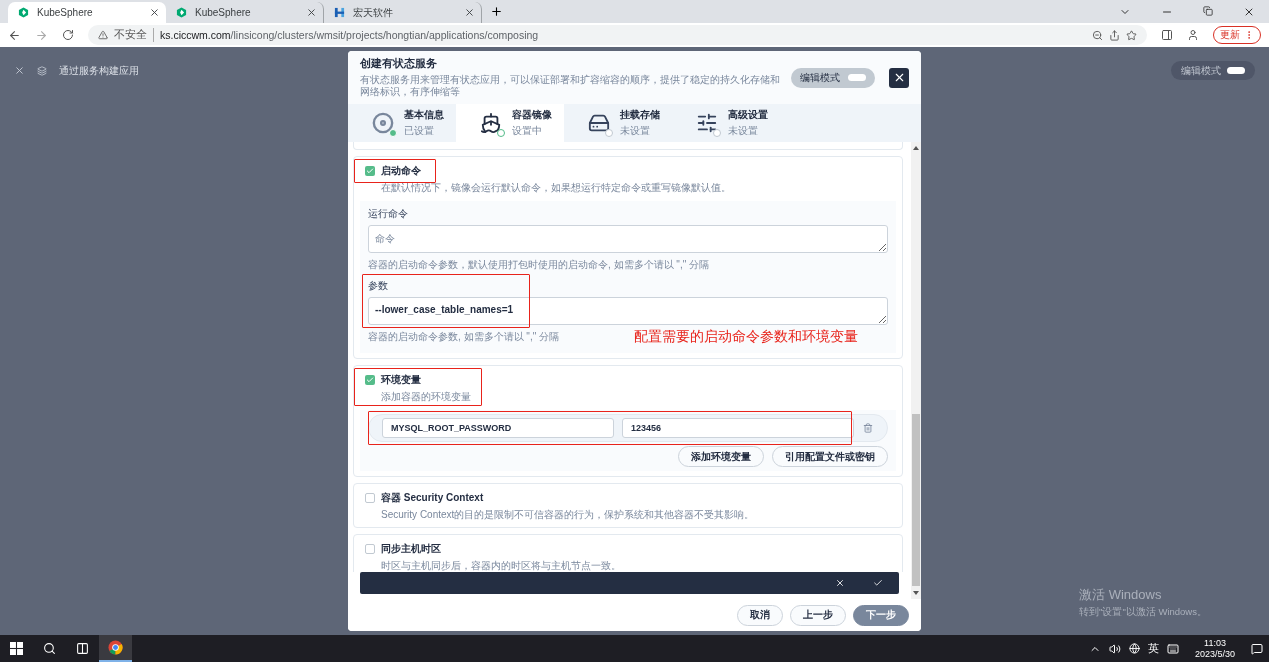  I want to click on add-button: 添加环境变量, so click(721, 456).